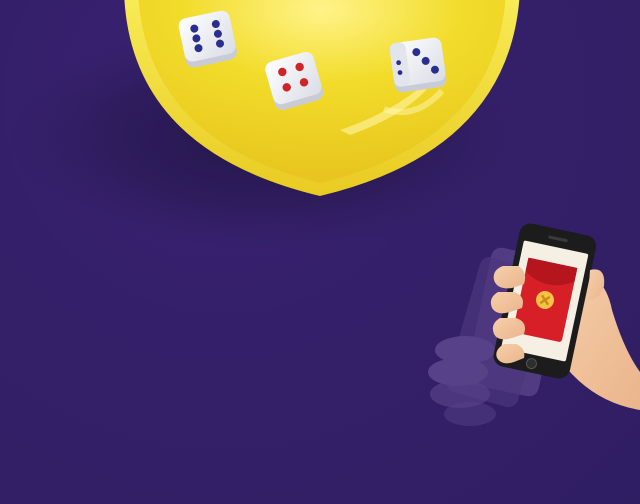 This screenshot has width=640, height=504. What do you see at coordinates (207, 39) in the screenshot?
I see `die-six` at bounding box center [207, 39].